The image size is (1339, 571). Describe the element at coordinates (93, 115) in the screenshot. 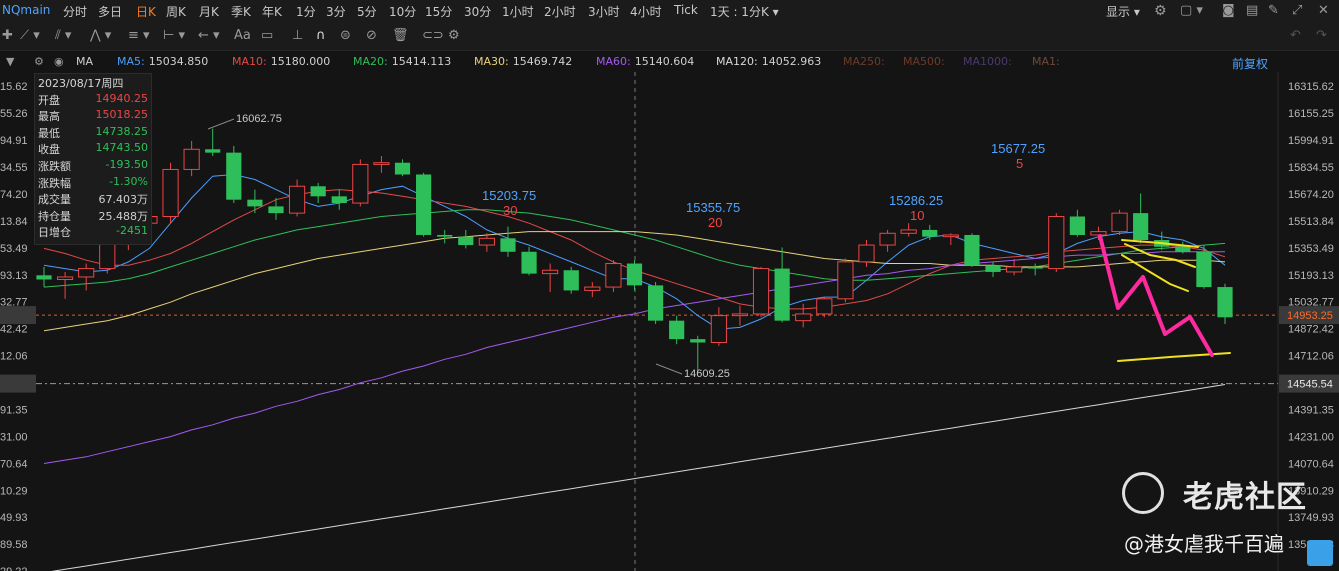

I see `info-row: 最高 15018.25` at that location.